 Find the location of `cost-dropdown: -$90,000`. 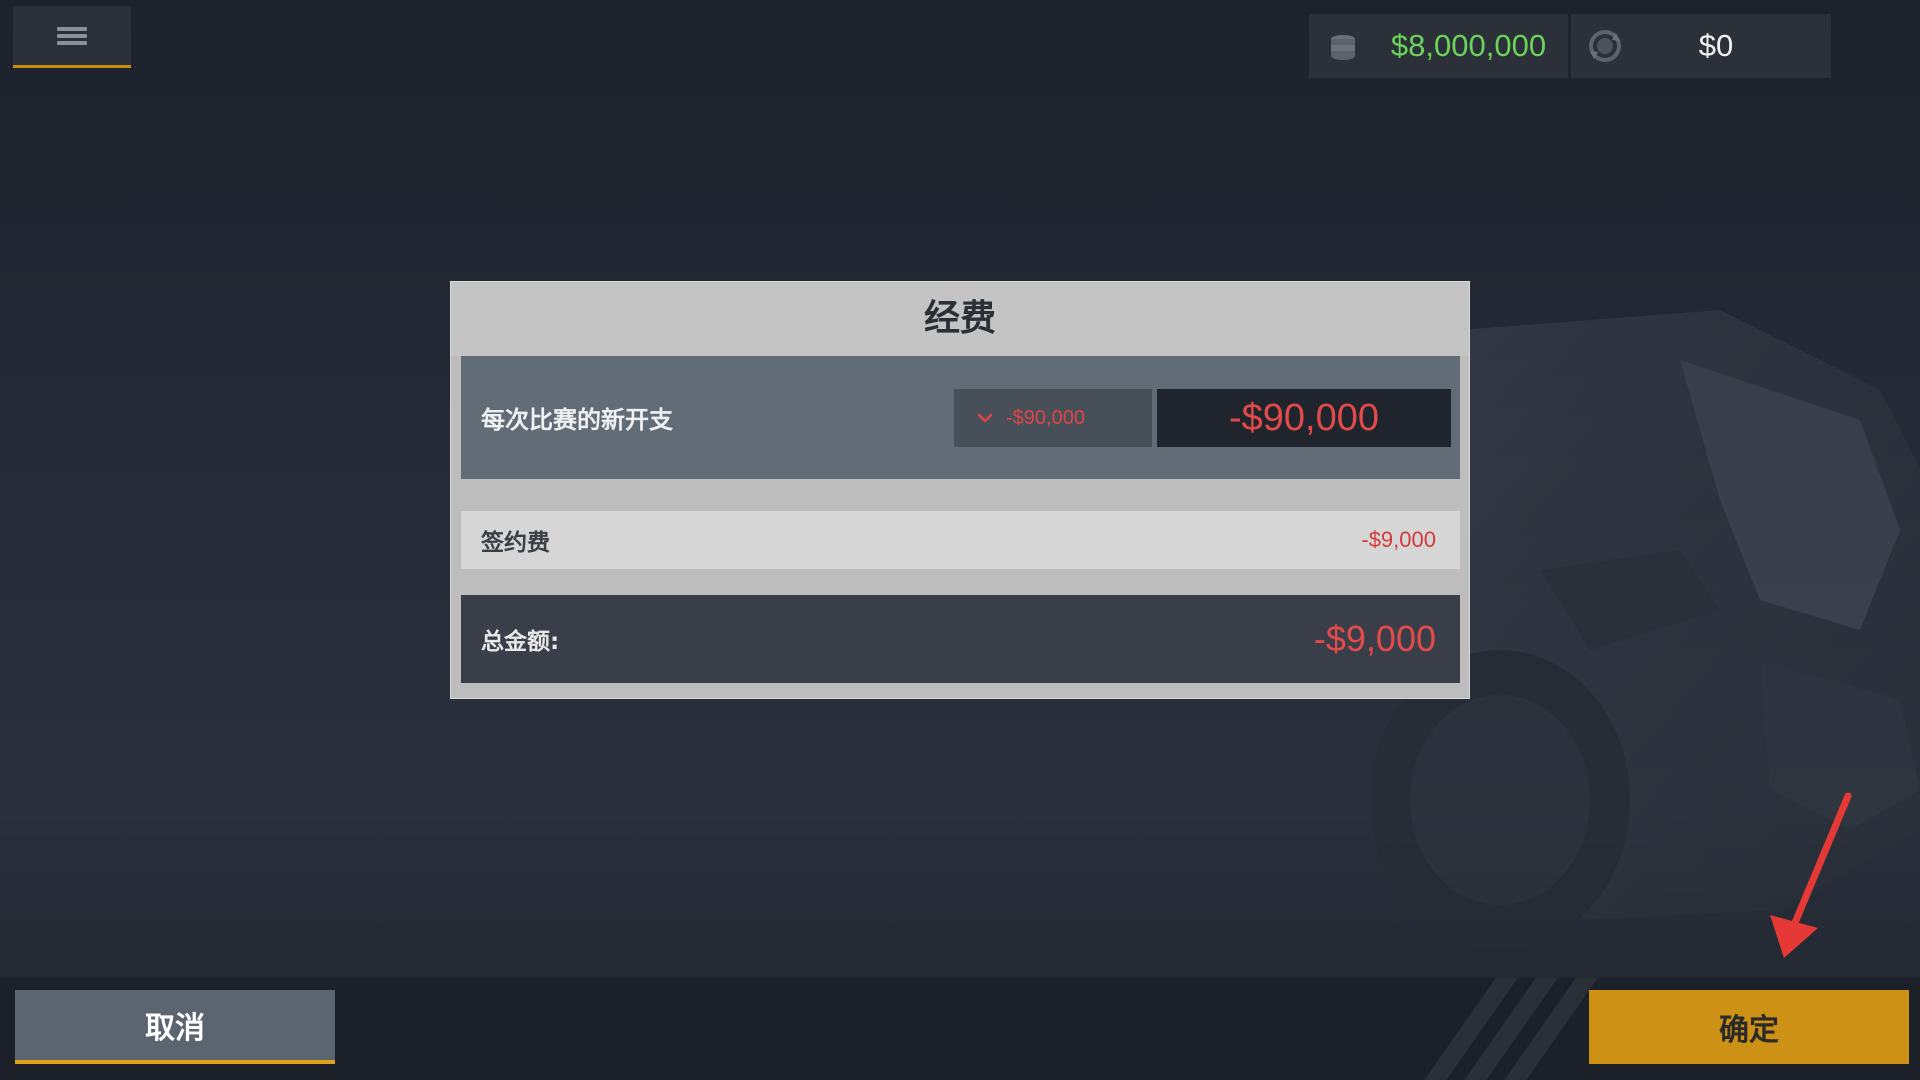

cost-dropdown: -$90,000 is located at coordinates (1053, 418).